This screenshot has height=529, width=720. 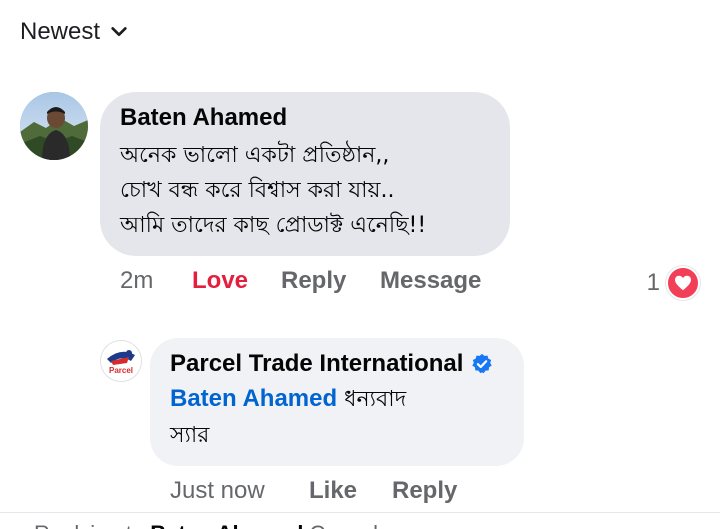 I want to click on reply-author-row: Parcel Trade International, so click(x=337, y=364).